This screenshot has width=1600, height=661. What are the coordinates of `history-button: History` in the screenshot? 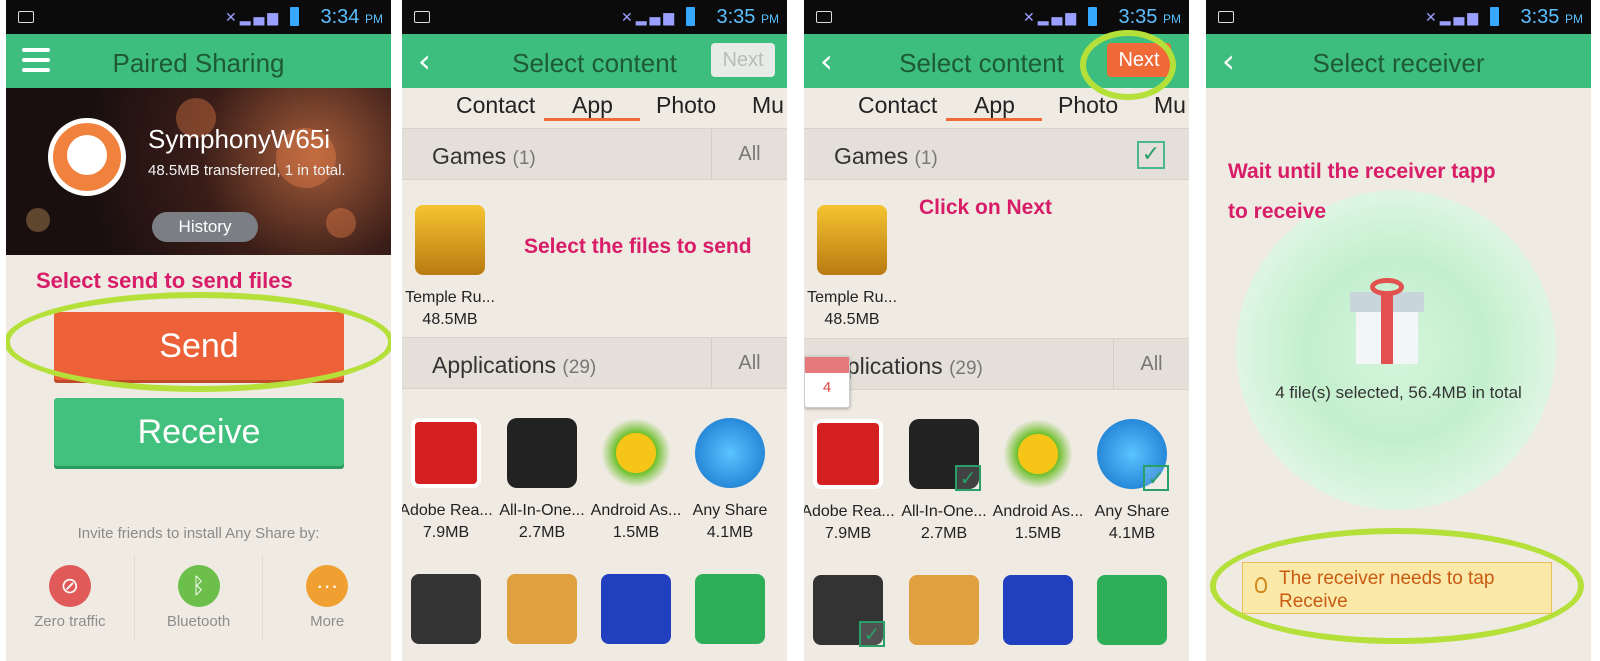 It's located at (205, 227).